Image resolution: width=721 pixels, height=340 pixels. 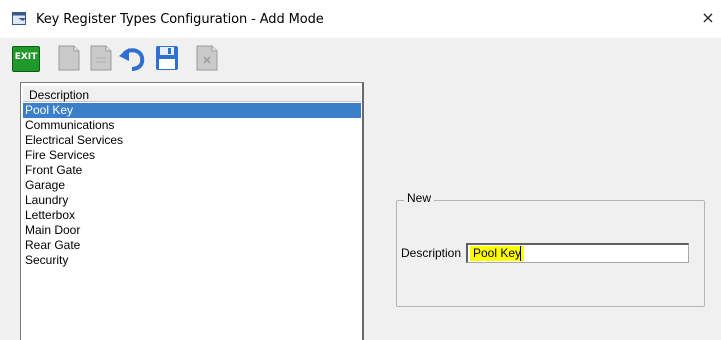 I want to click on exit-icon: EXIT, so click(x=26, y=57).